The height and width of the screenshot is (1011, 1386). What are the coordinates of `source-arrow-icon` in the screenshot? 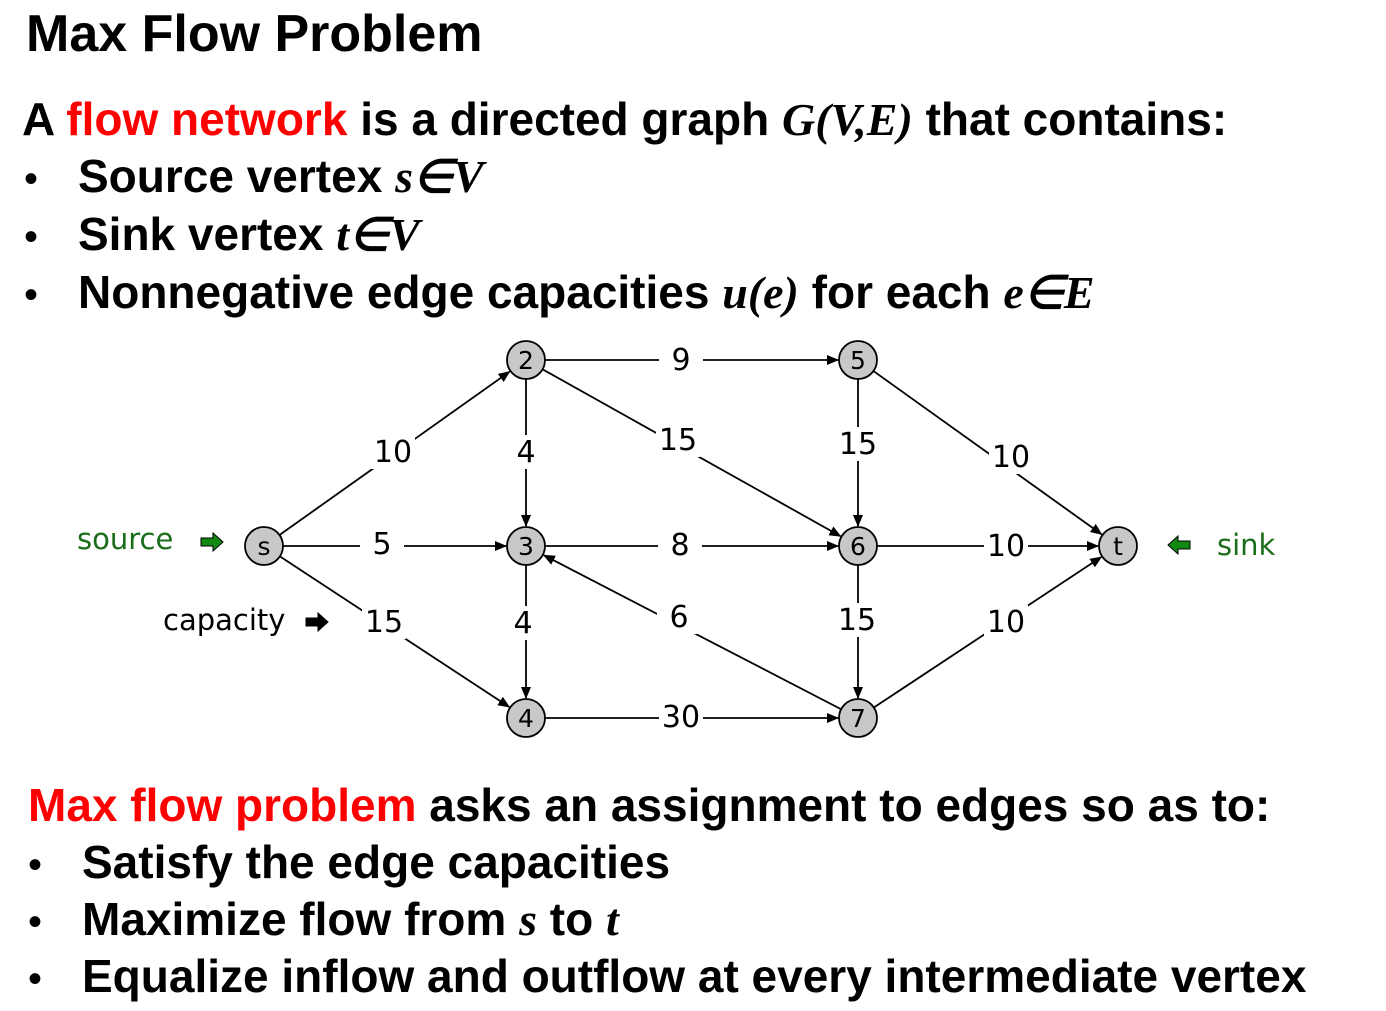 It's located at (212, 542).